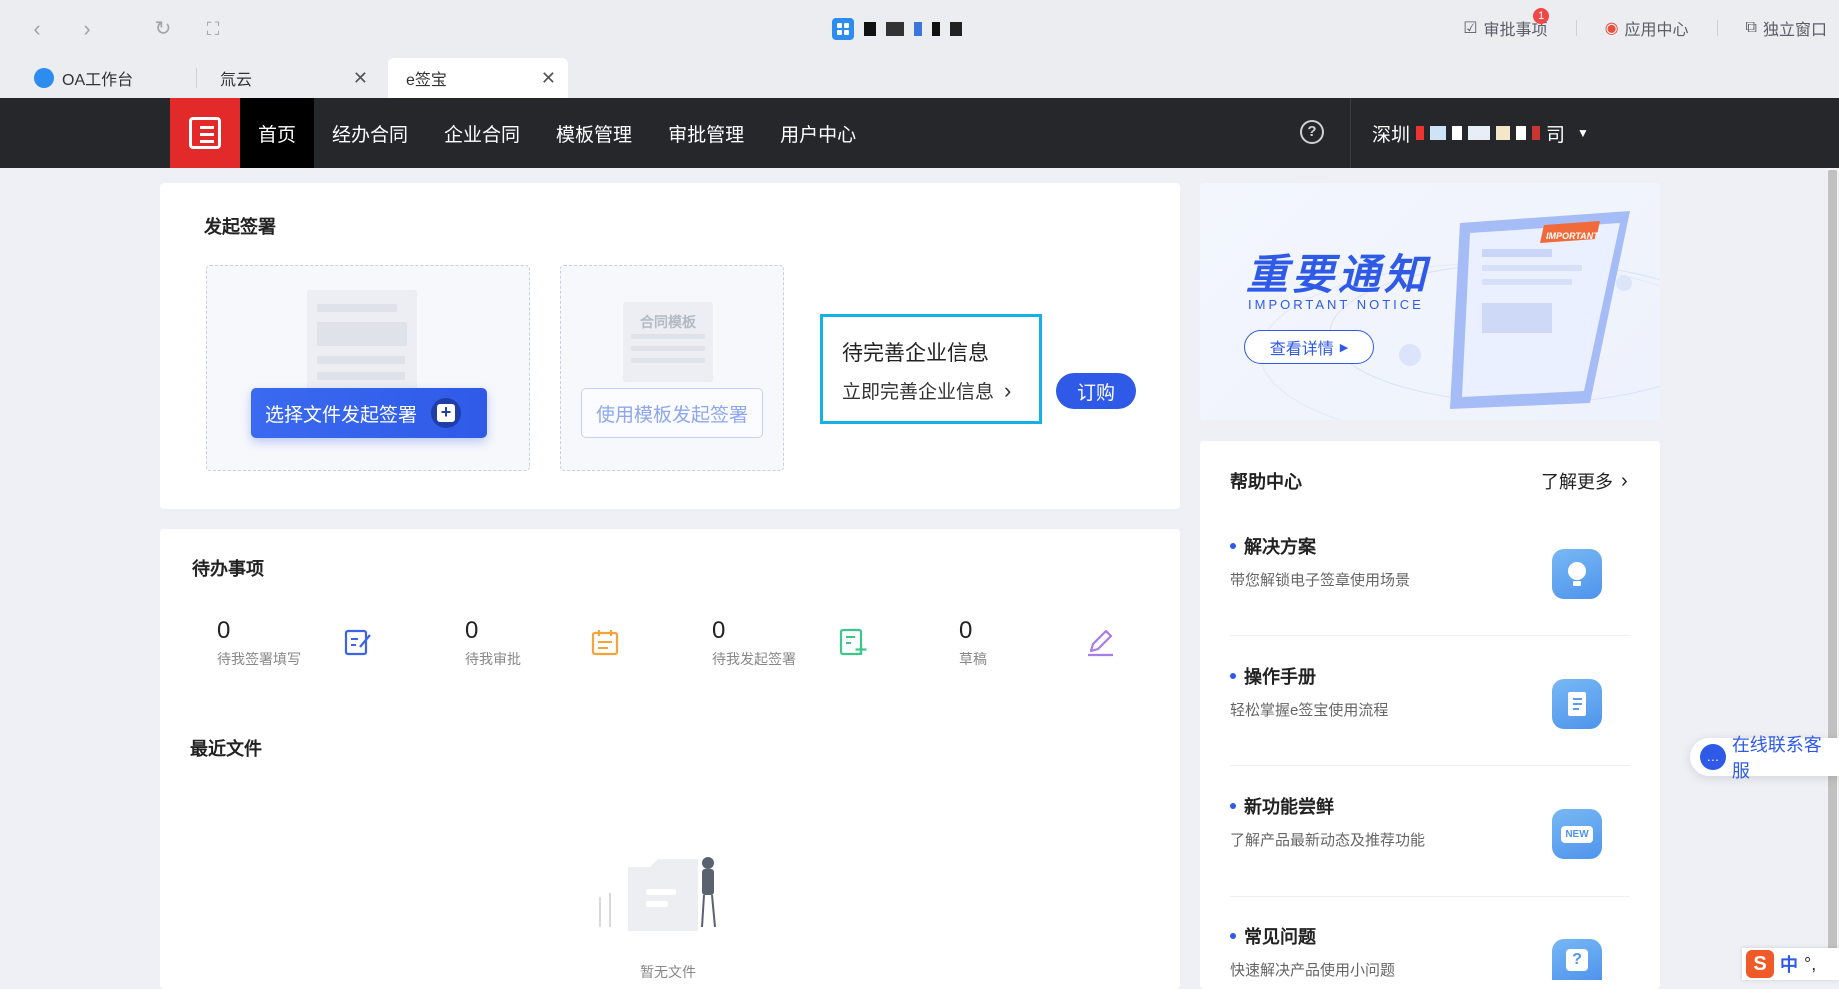 The image size is (1839, 989). What do you see at coordinates (426, 80) in the screenshot?
I see `tab-label: e签宝` at bounding box center [426, 80].